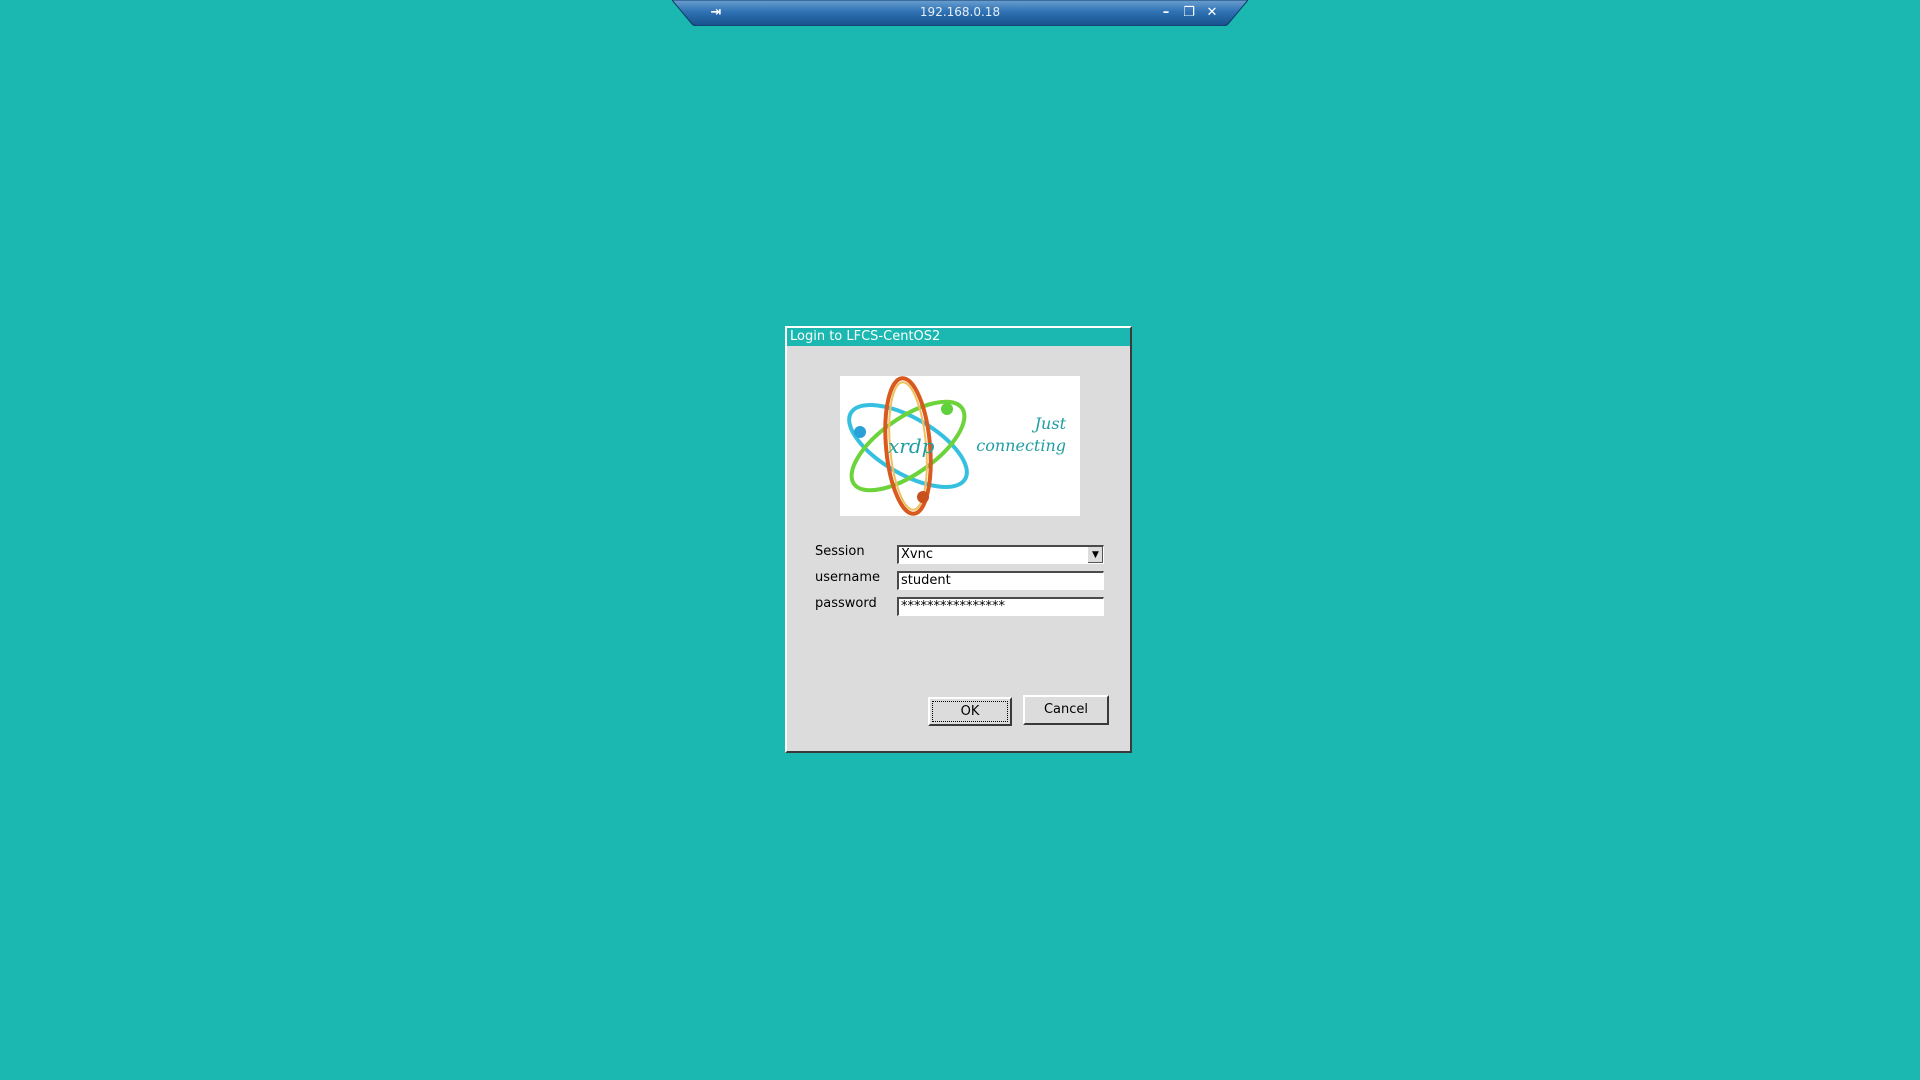  I want to click on logo-tagline-line1: Just, so click(1050, 423).